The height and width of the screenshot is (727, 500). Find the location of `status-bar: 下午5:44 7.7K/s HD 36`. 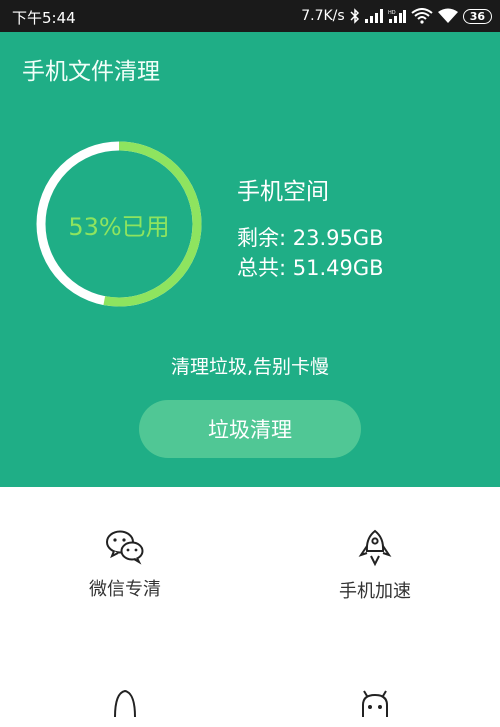

status-bar: 下午5:44 7.7K/s HD 36 is located at coordinates (250, 16).